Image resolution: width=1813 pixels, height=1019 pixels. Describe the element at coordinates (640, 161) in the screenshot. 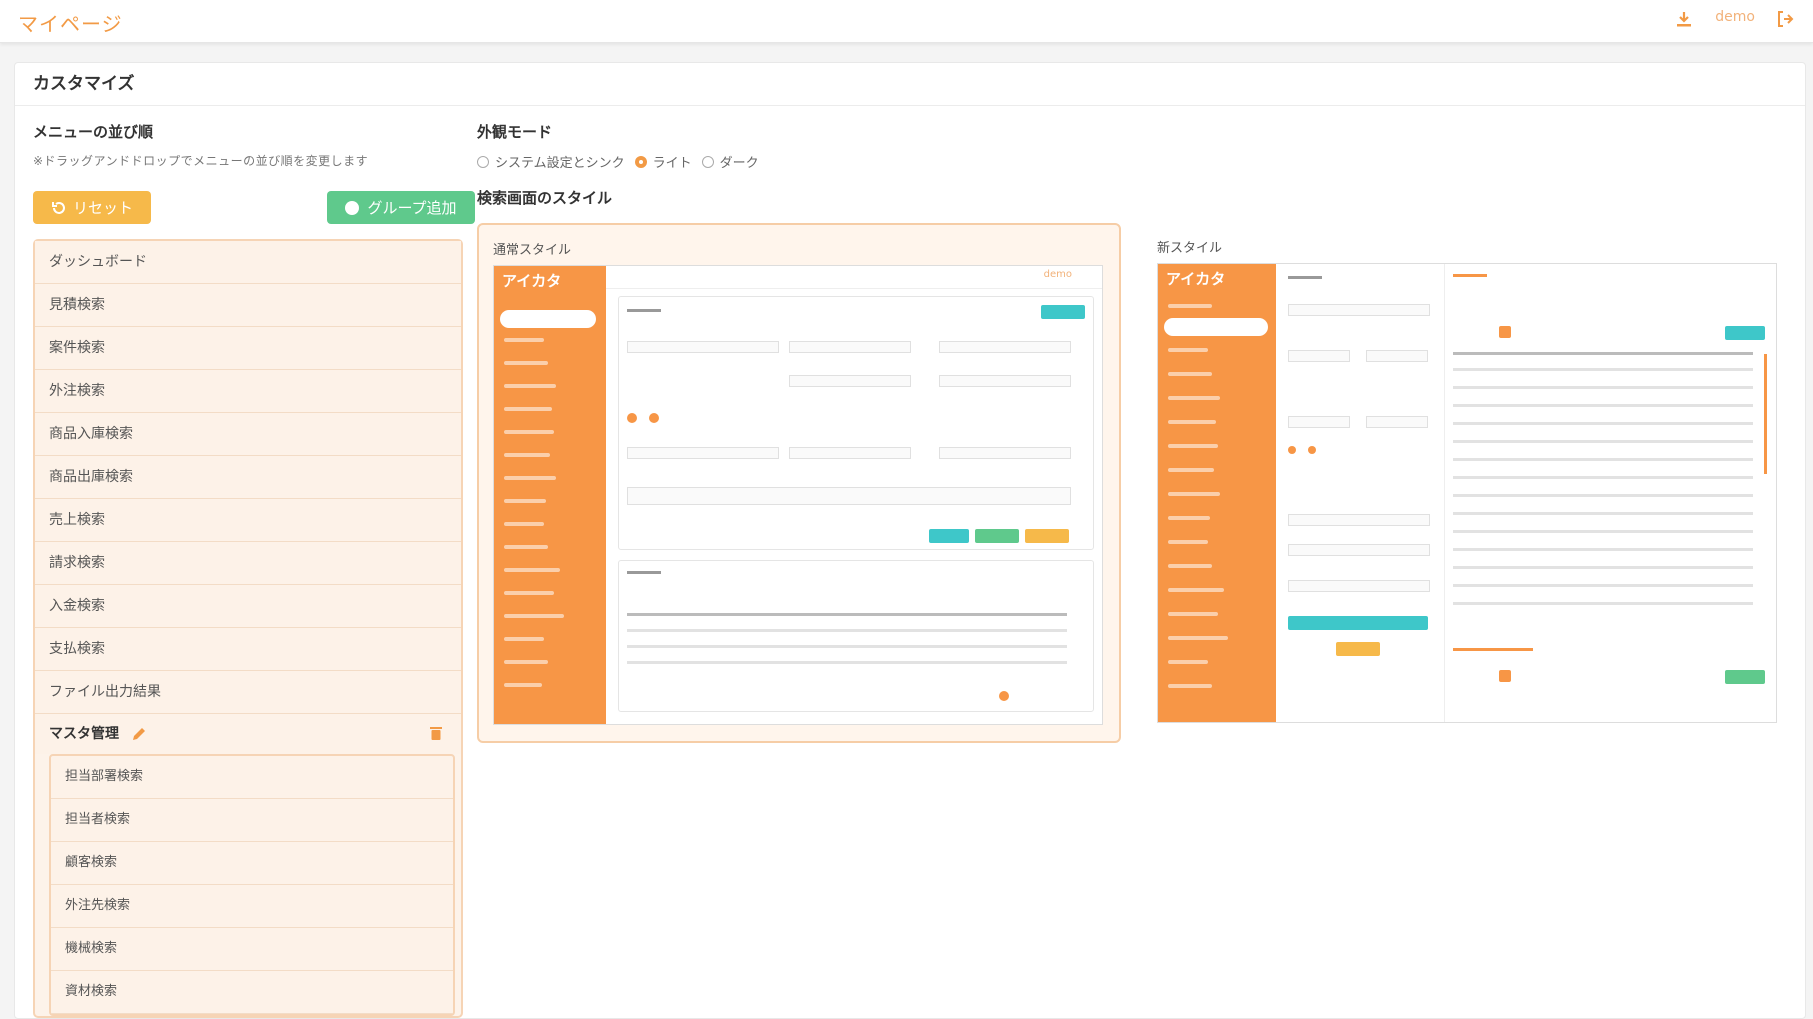

I see `radio-light` at that location.